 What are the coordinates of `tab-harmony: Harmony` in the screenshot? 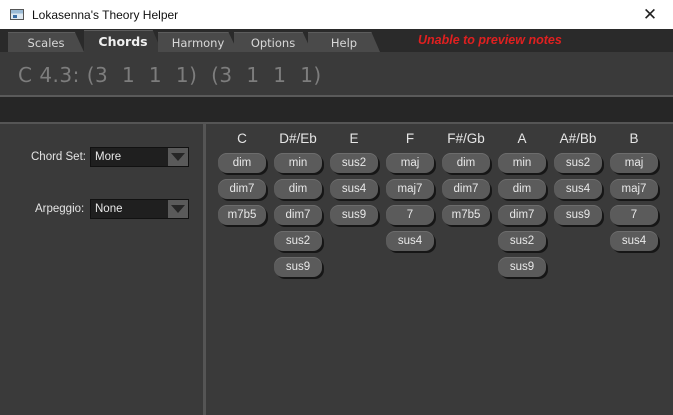 It's located at (198, 42).